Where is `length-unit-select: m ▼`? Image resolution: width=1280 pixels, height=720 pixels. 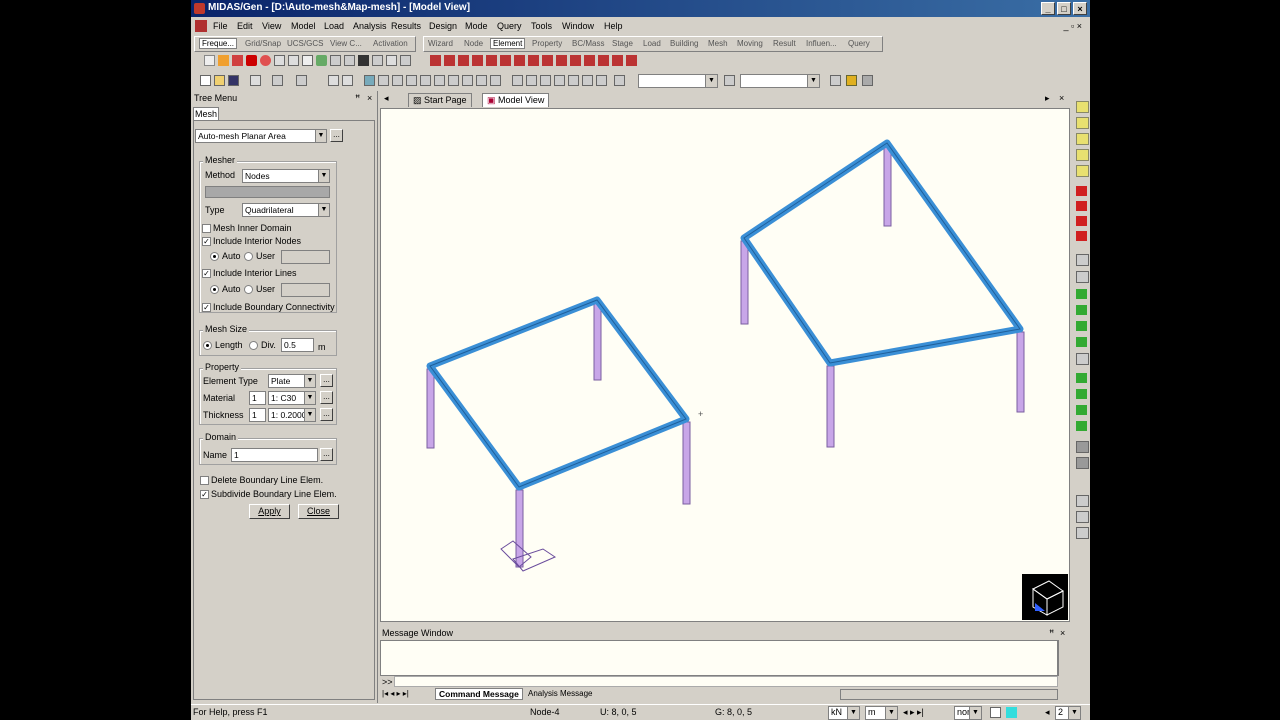 length-unit-select: m ▼ is located at coordinates (881, 713).